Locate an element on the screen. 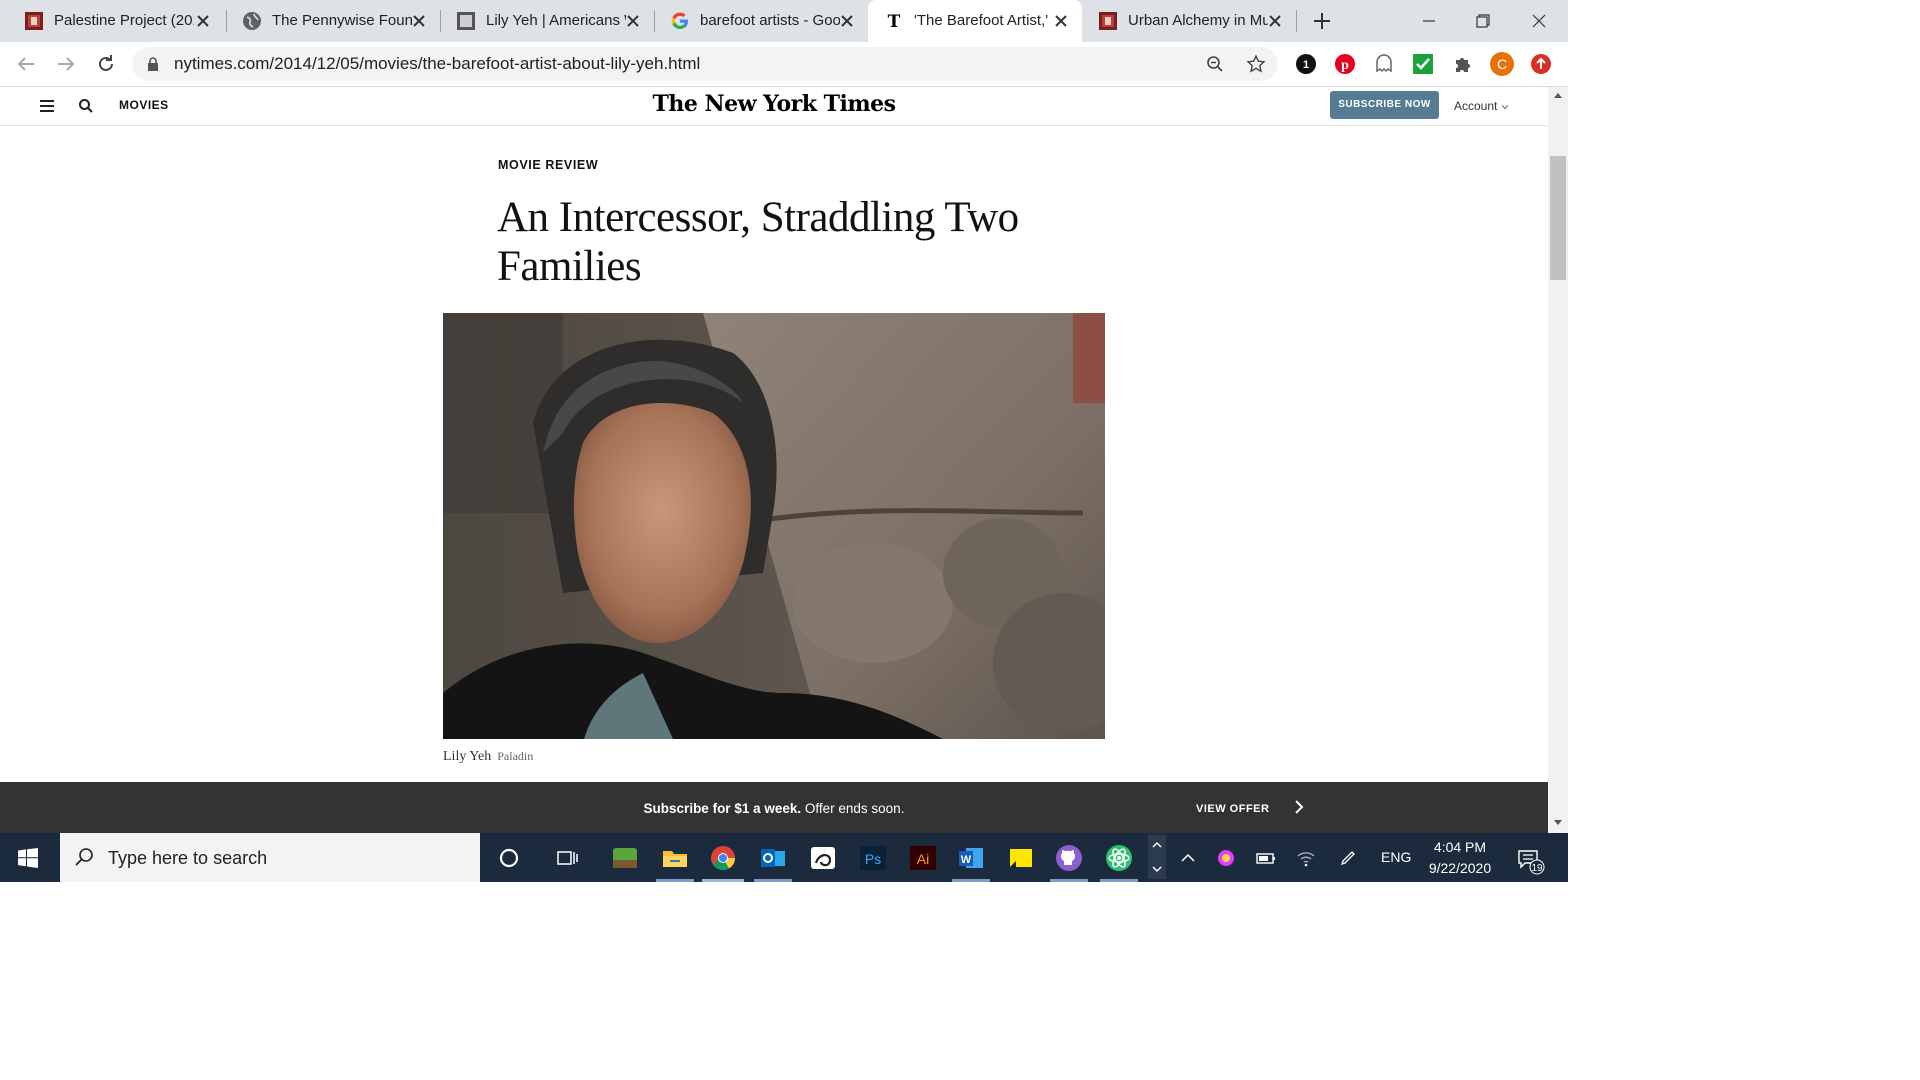 The width and height of the screenshot is (1920, 1080). notification-badge-extension: 1 is located at coordinates (1306, 64).